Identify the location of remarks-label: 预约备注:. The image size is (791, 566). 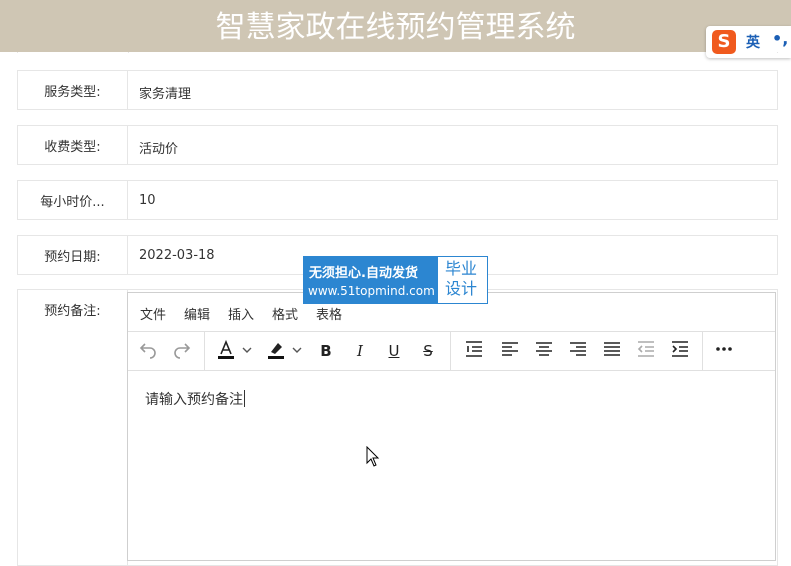
(73, 427).